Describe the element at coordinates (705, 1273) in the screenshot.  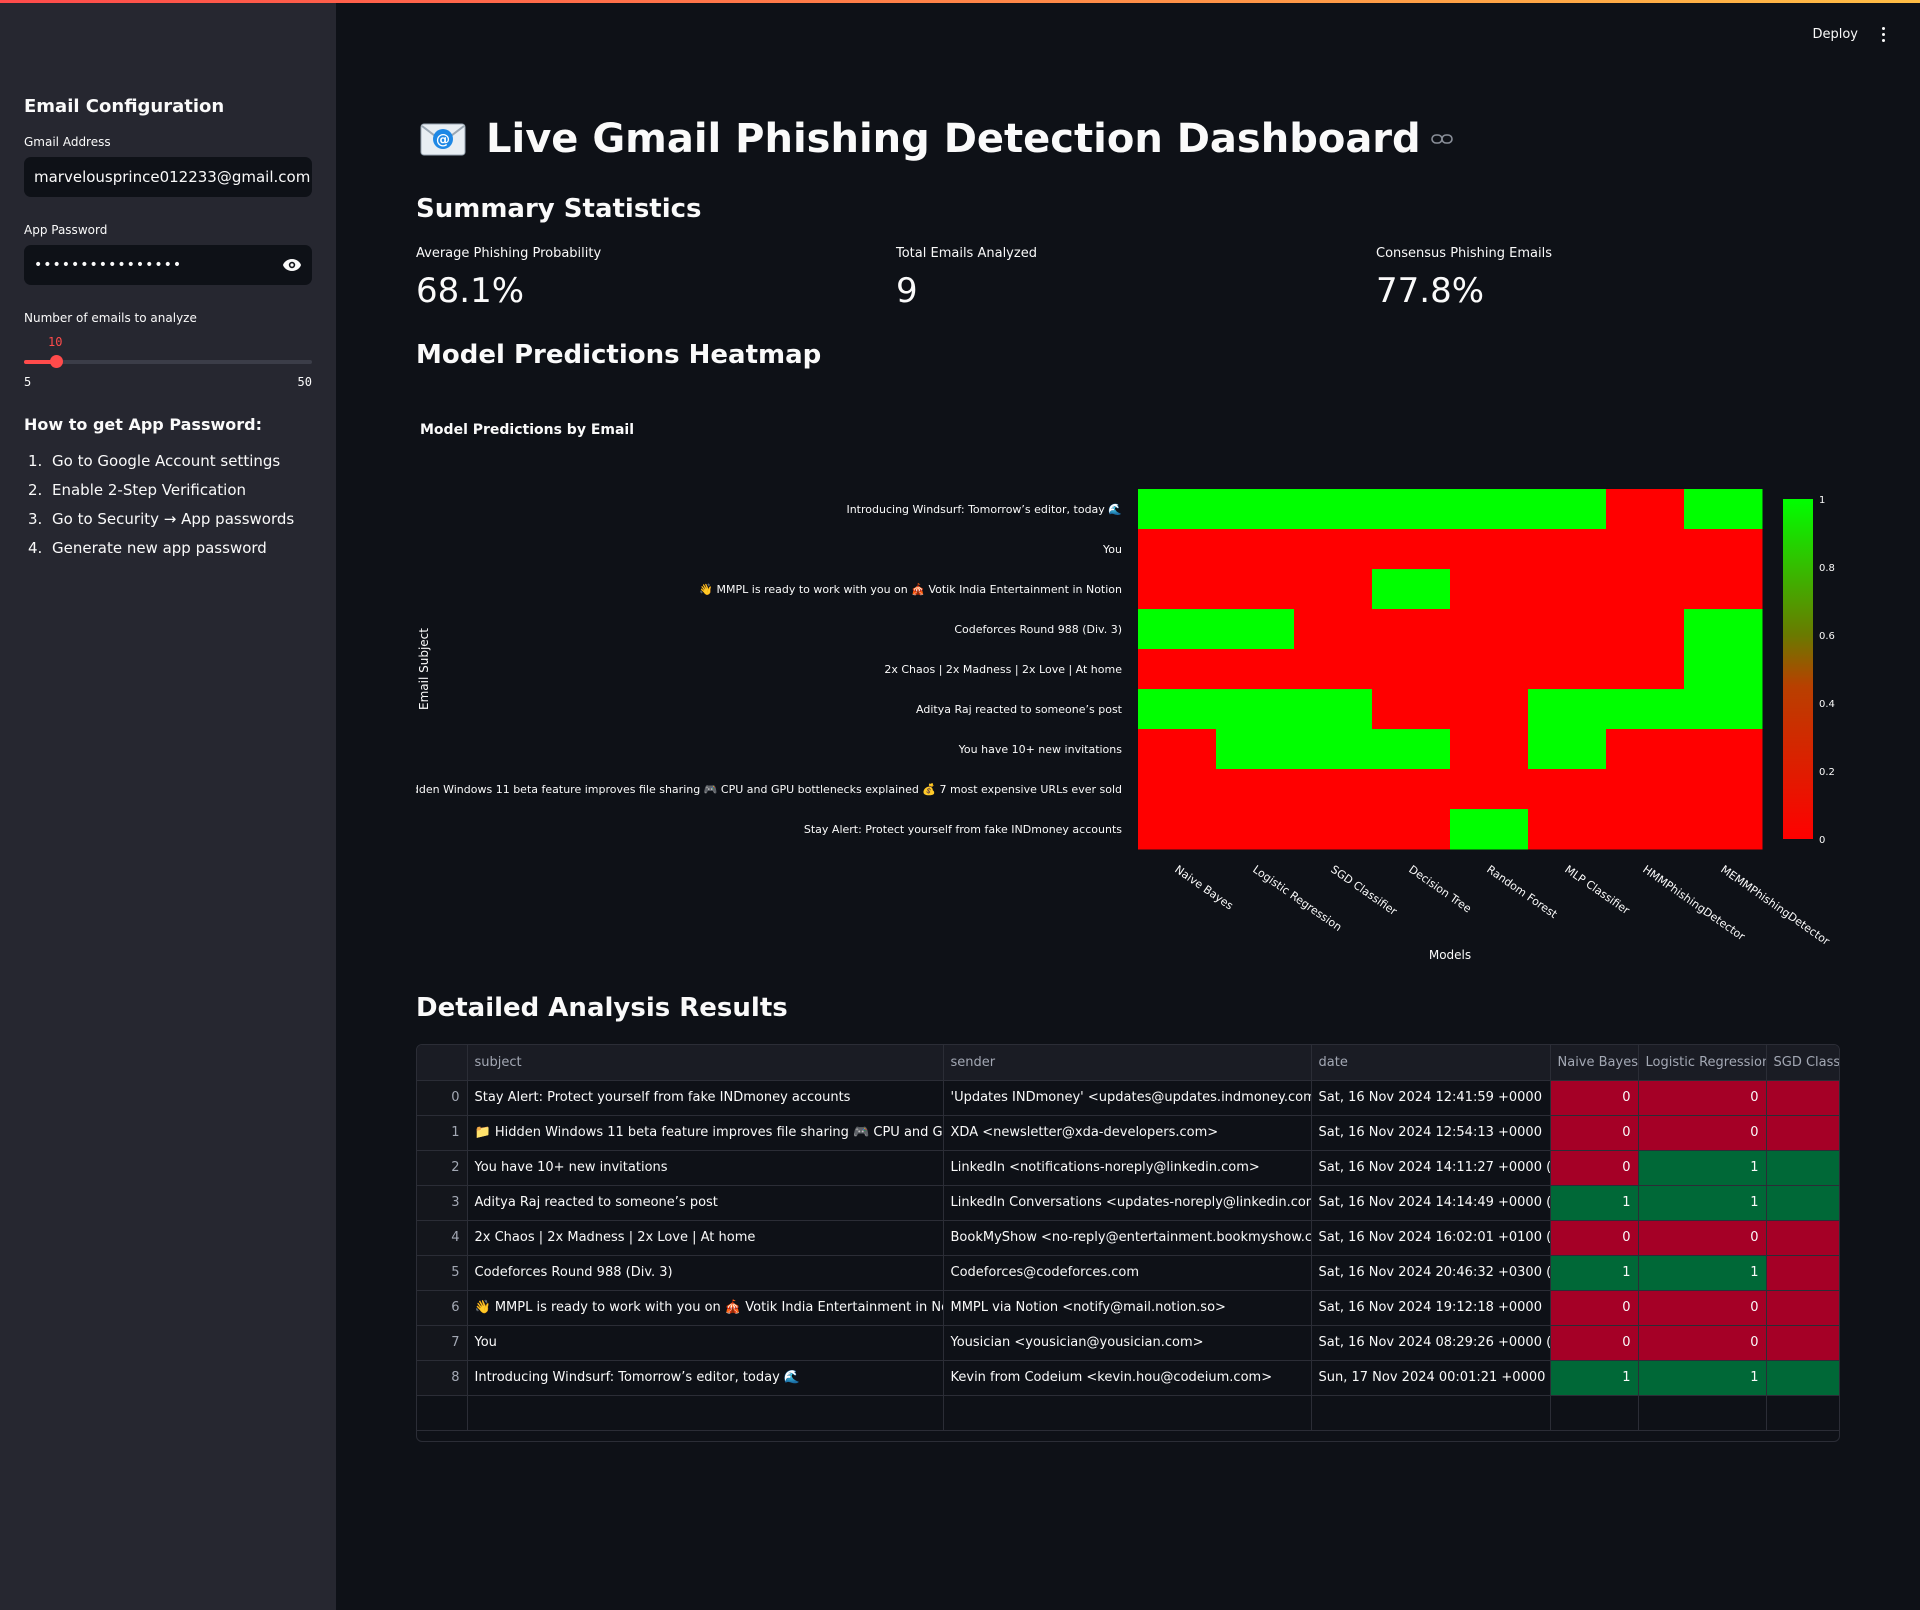
I see `cell-subject: Codeforces Round 988 (Div. 3)` at that location.